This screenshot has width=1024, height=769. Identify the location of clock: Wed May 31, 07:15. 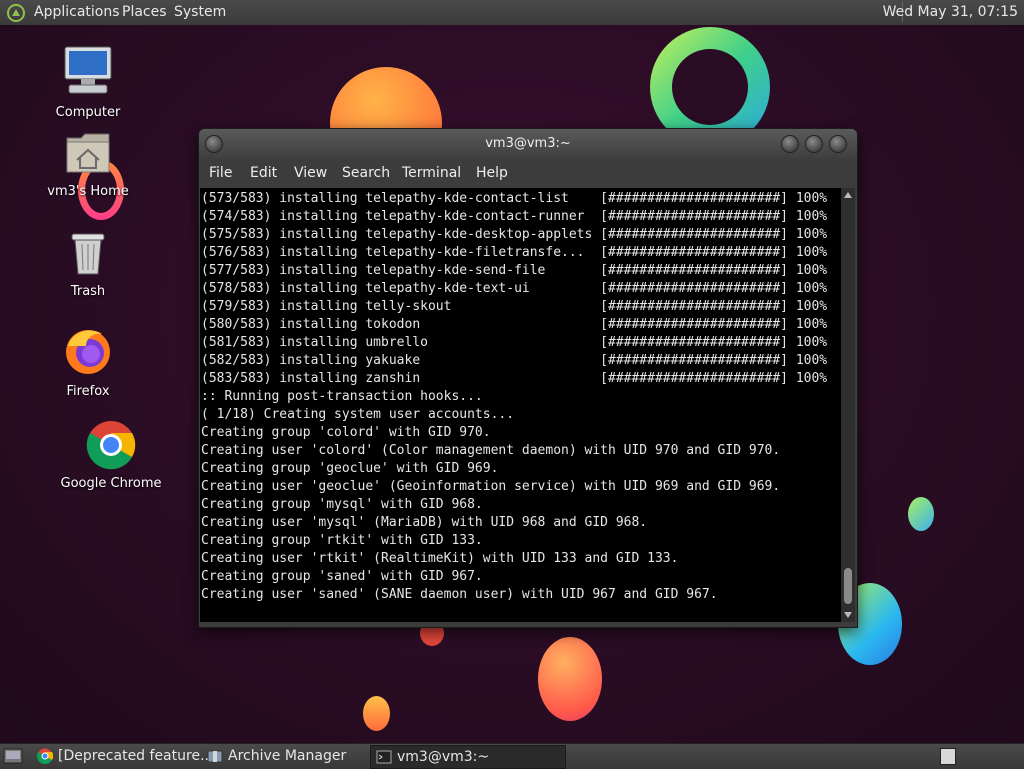
(950, 12).